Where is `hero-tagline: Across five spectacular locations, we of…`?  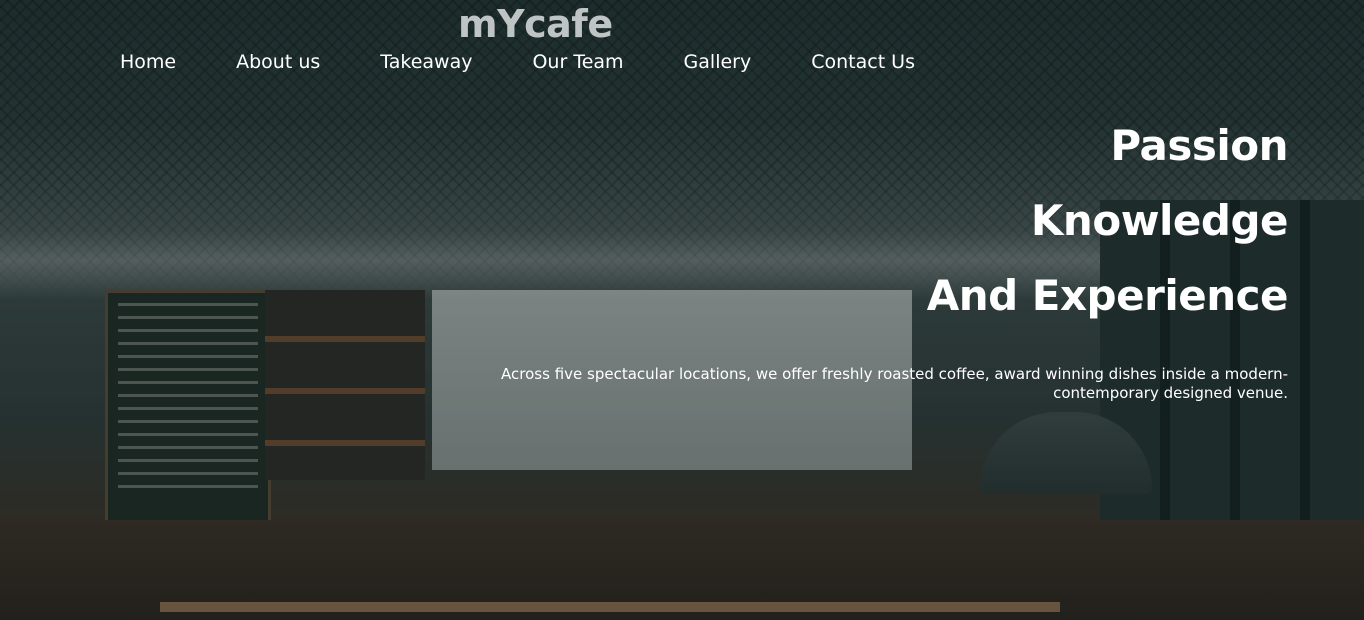
hero-tagline: Across five spectacular locations, we of… is located at coordinates (894, 383).